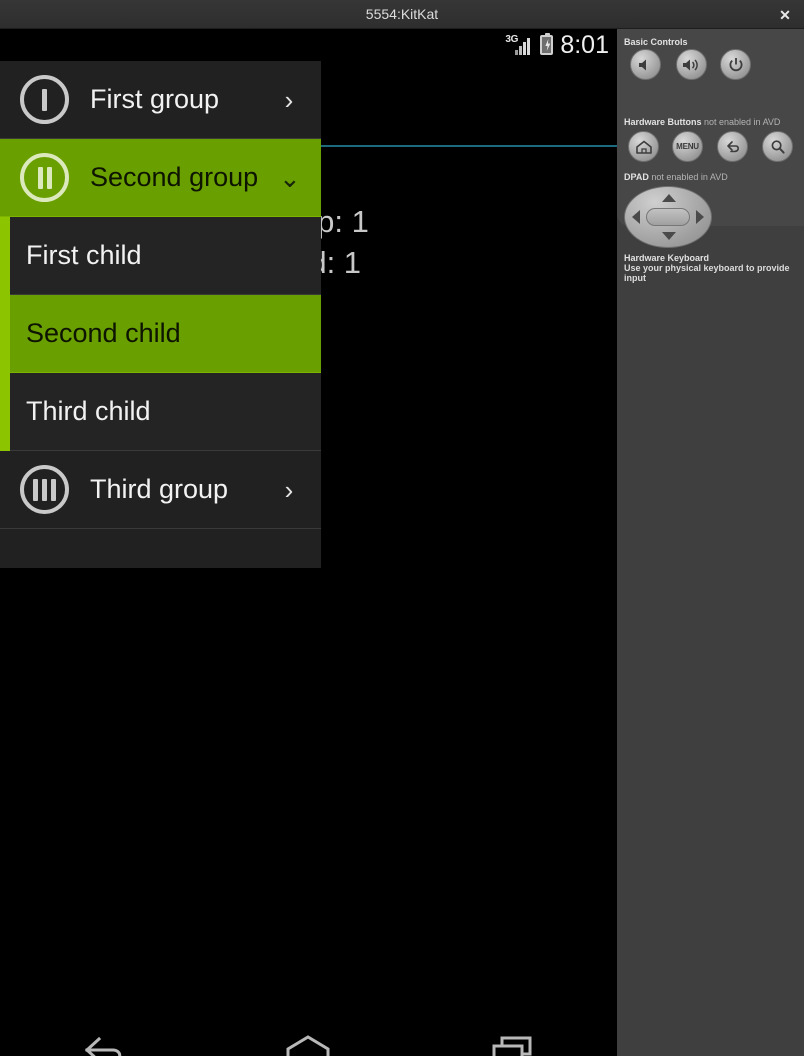  I want to click on dpad-right-icon, so click(700, 217).